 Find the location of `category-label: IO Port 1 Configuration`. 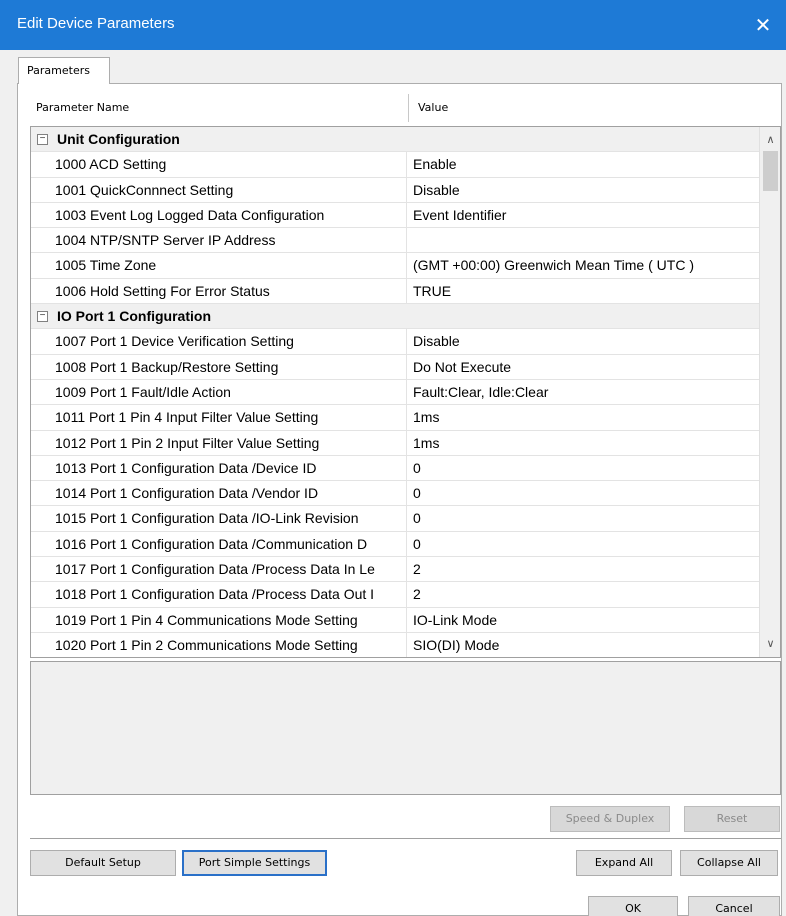

category-label: IO Port 1 Configuration is located at coordinates (134, 316).